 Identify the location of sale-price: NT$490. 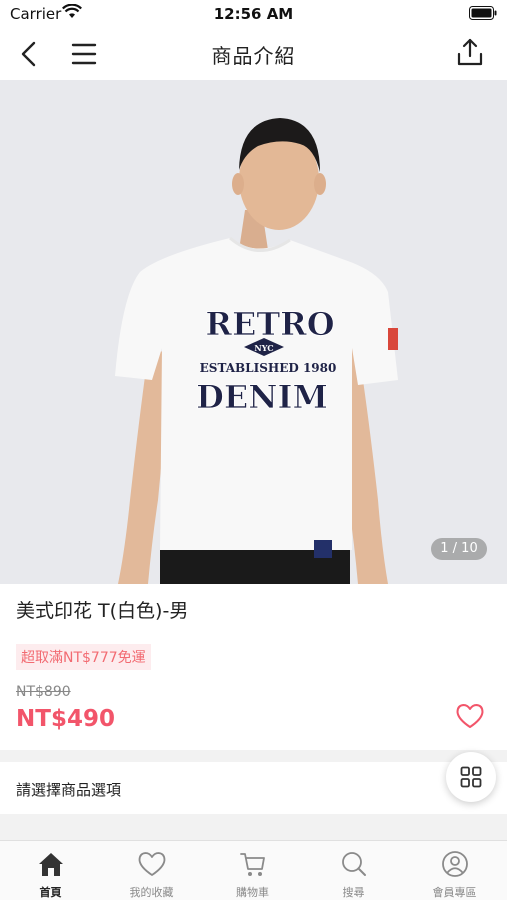
(65, 719).